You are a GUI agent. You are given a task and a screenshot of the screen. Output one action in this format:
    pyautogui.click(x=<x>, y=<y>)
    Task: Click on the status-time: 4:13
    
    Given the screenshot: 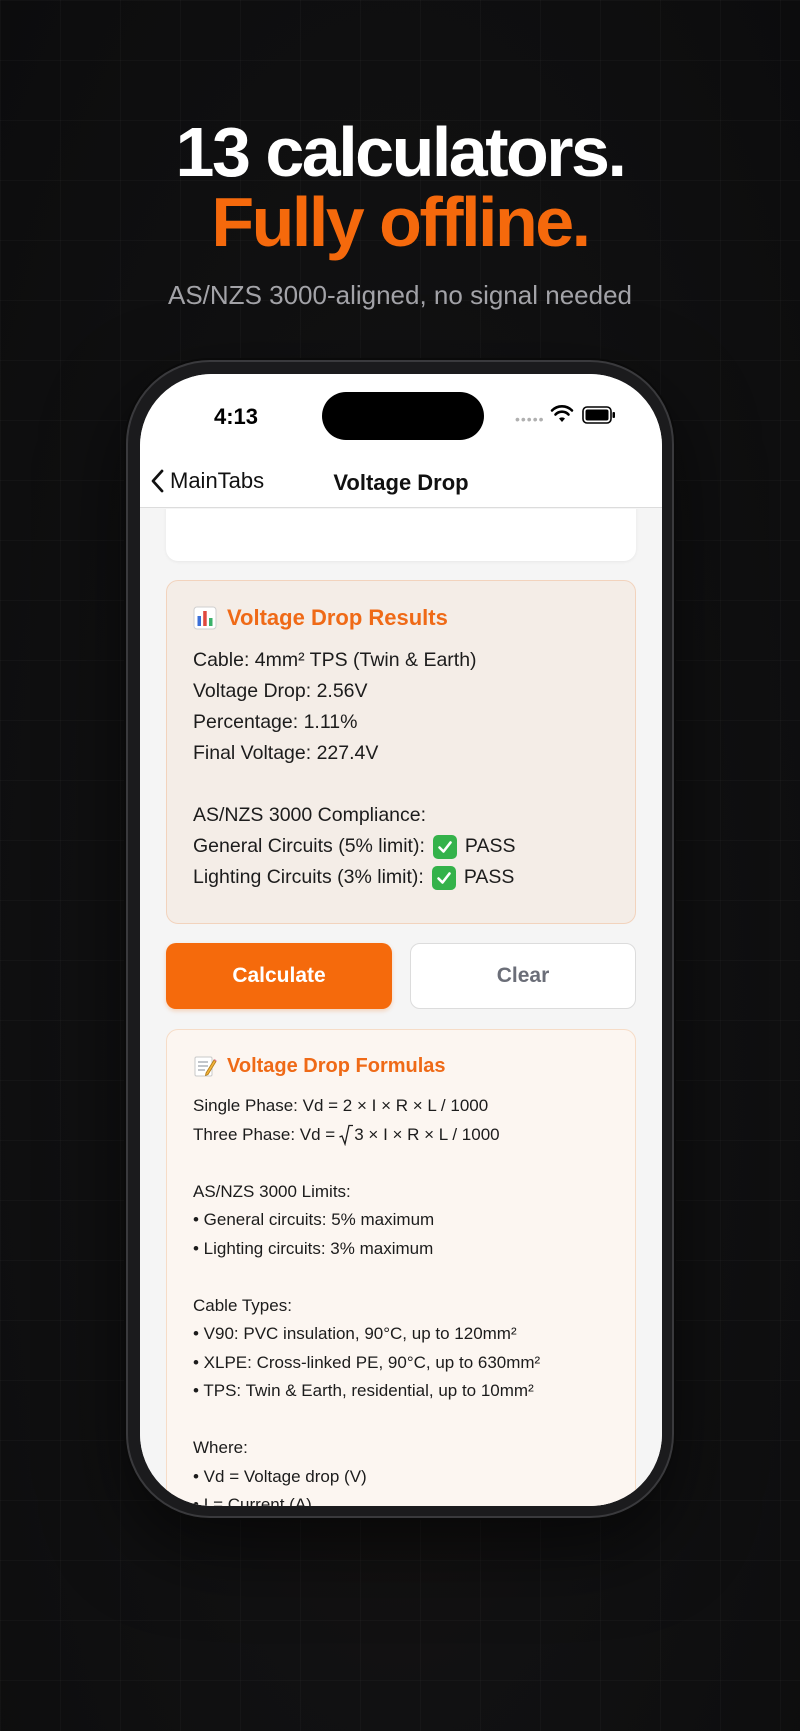 What is the action you would take?
    pyautogui.click(x=236, y=416)
    